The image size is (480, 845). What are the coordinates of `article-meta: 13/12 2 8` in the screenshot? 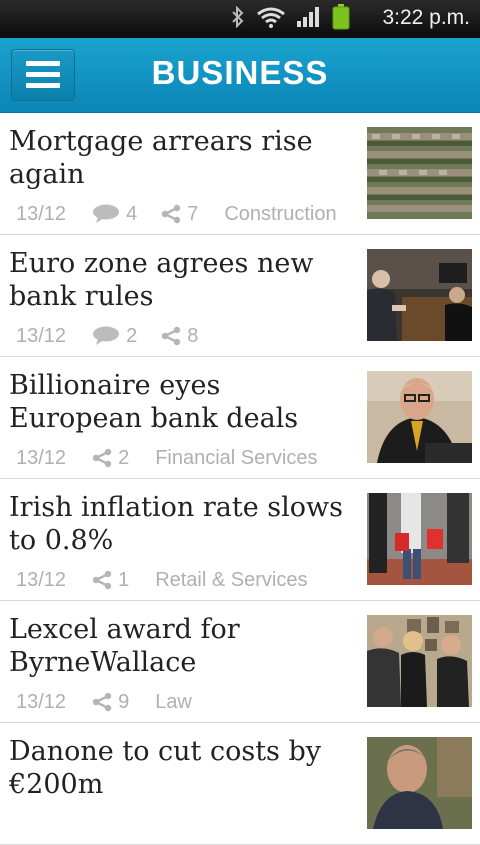 It's located at (119, 336).